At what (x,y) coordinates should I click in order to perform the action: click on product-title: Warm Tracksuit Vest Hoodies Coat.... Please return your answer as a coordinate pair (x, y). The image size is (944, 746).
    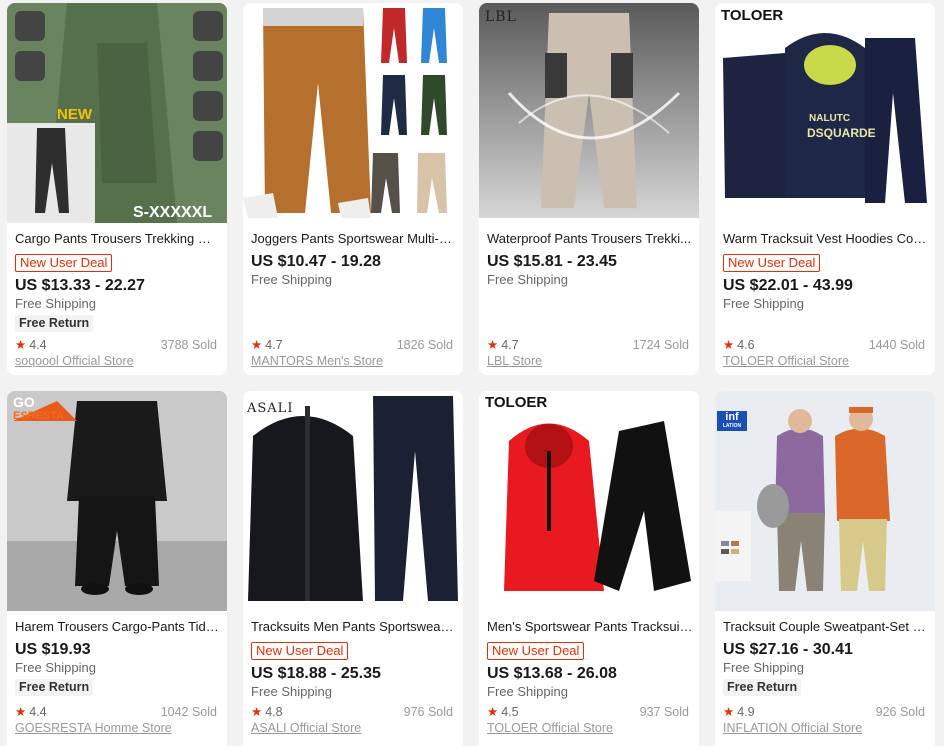
    Looking at the image, I should click on (826, 239).